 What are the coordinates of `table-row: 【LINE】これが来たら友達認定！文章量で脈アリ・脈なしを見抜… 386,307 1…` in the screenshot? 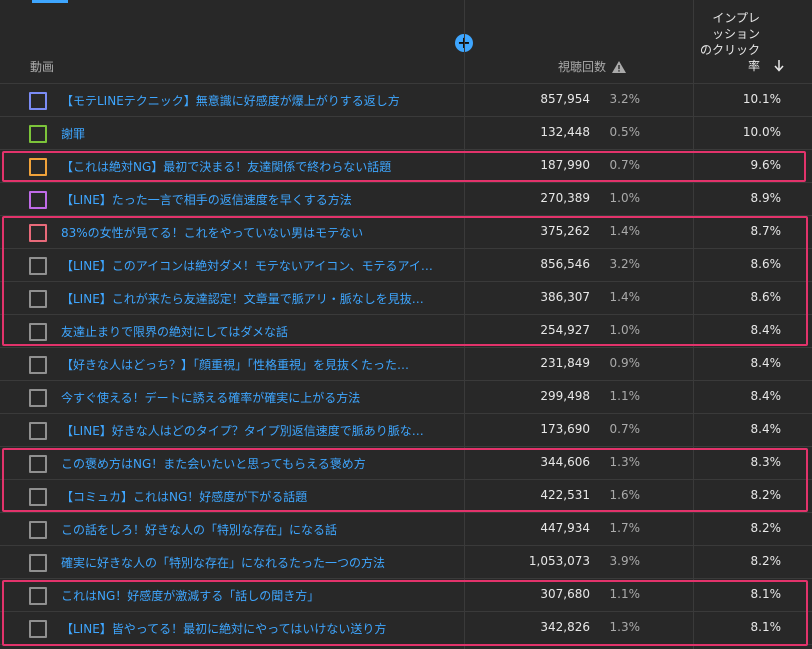 It's located at (406, 298).